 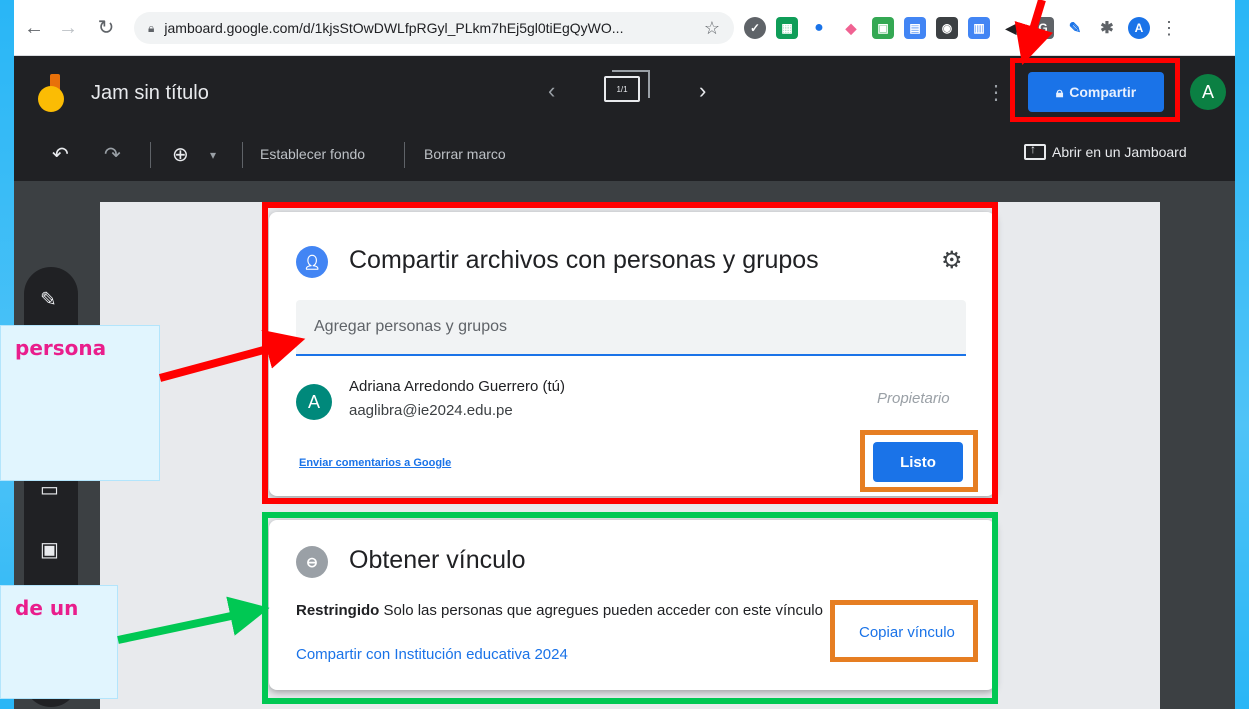 I want to click on image-tool-icon: ▣, so click(x=49, y=549).